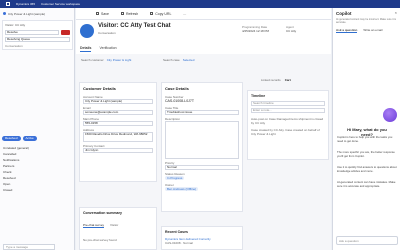 This screenshot has height=250, width=400. Describe the element at coordinates (258, 96) in the screenshot. I see `timeline-title: Timeline` at that location.